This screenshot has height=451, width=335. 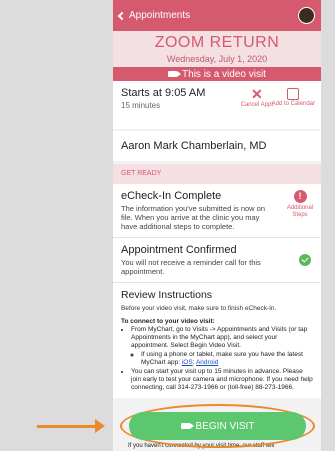 What do you see at coordinates (71, 426) in the screenshot?
I see `pointer-arrow-icon` at bounding box center [71, 426].